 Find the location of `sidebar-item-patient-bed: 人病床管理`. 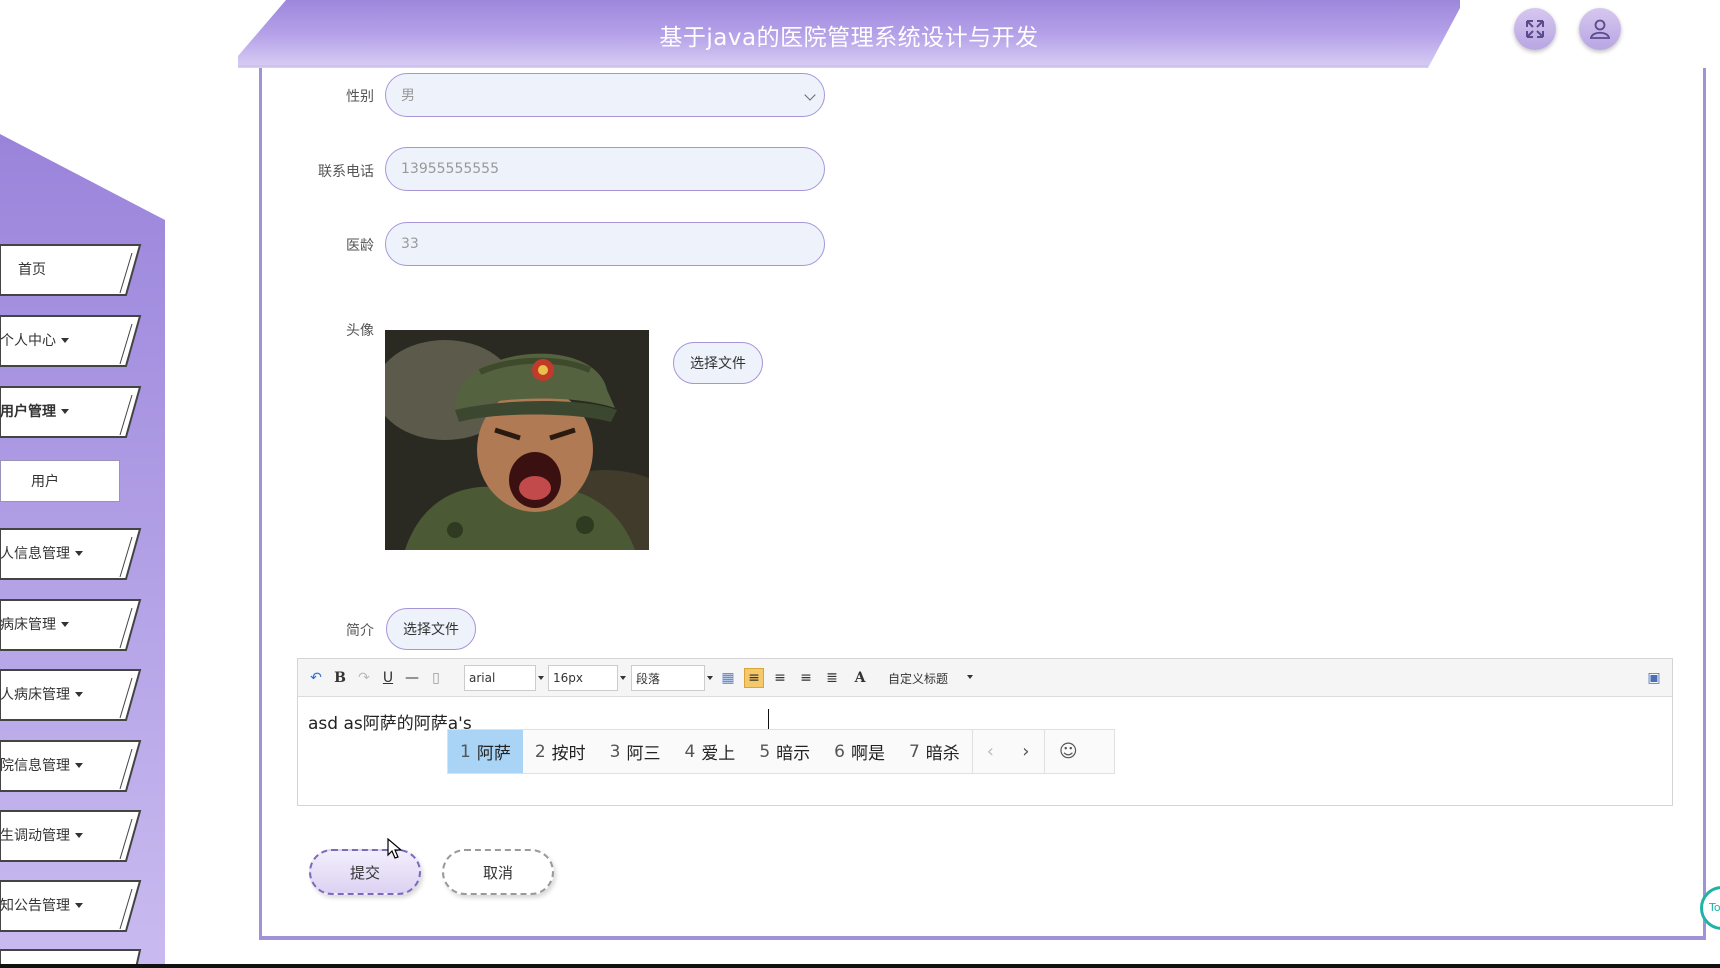

sidebar-item-patient-bed: 人病床管理 is located at coordinates (71, 694).